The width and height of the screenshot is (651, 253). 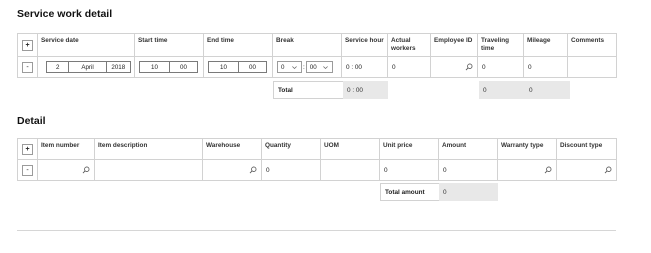 I want to click on item-number-input, so click(x=66, y=170).